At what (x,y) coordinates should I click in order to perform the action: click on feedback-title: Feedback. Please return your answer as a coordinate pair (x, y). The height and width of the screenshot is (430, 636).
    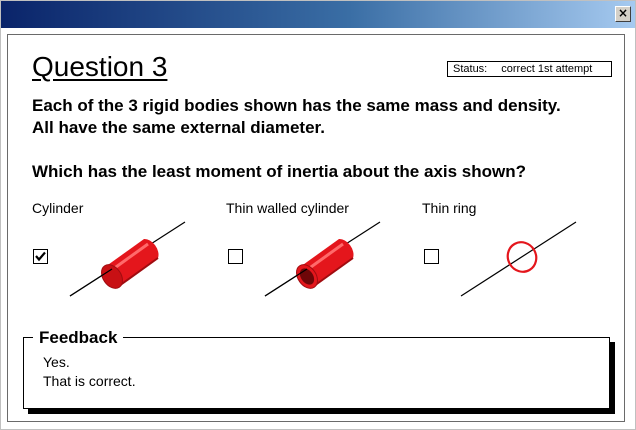
    Looking at the image, I should click on (78, 338).